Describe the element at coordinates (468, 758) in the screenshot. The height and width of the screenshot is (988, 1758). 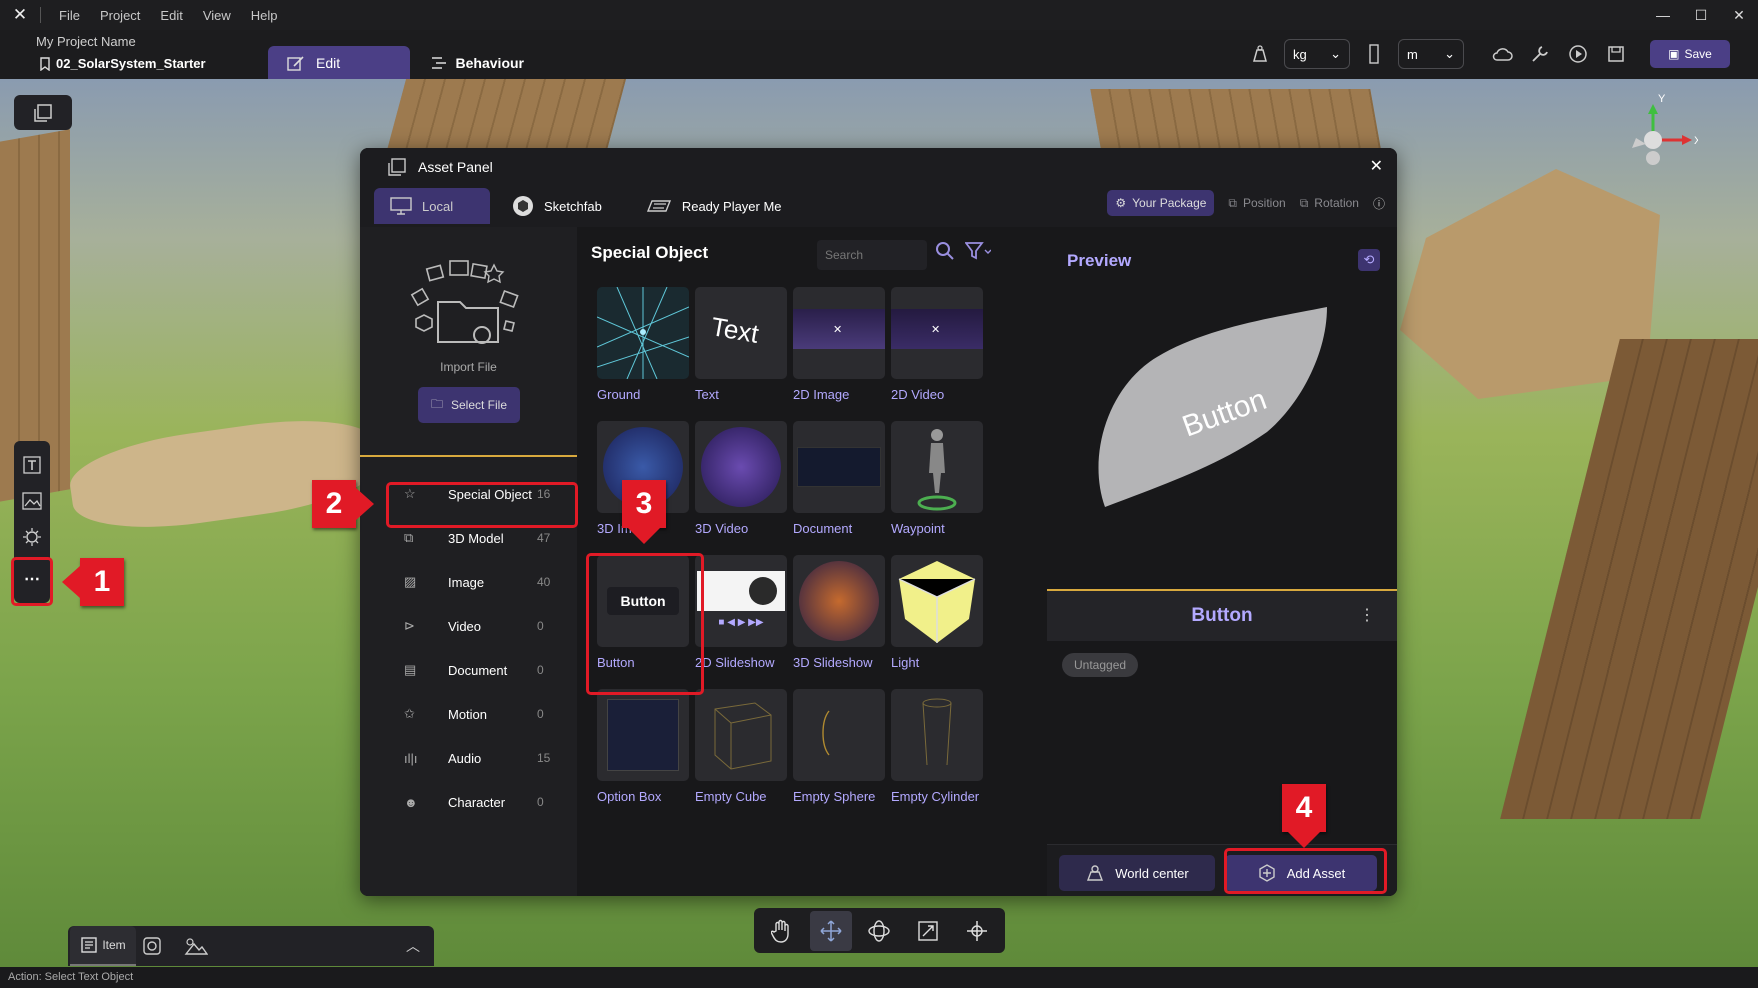
I see `category-audio: ıl|ı Audio 15` at that location.